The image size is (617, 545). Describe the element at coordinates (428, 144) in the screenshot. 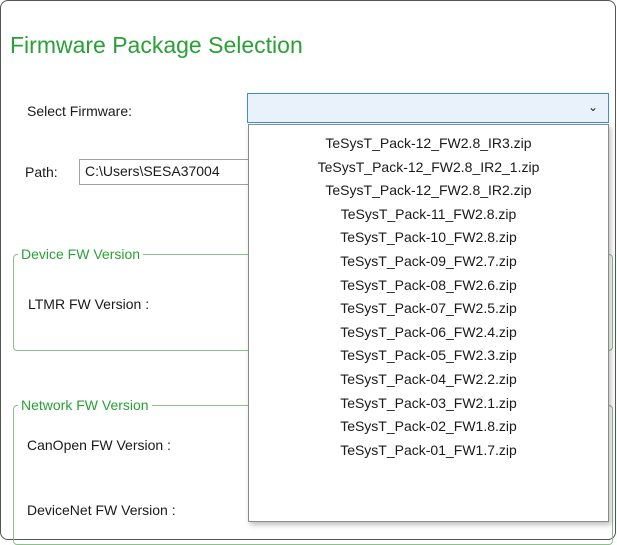

I see `dropdown-option: TeSysT_Pack-12_FW2.8_IR3.zip` at that location.